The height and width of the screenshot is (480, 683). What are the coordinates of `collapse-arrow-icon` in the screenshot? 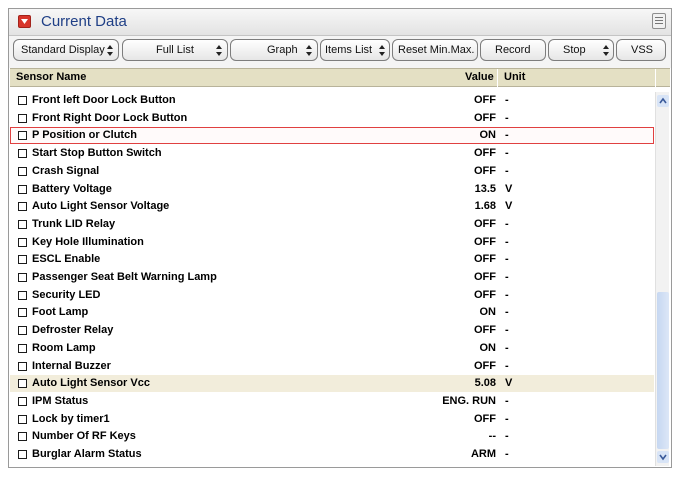 It's located at (24, 21).